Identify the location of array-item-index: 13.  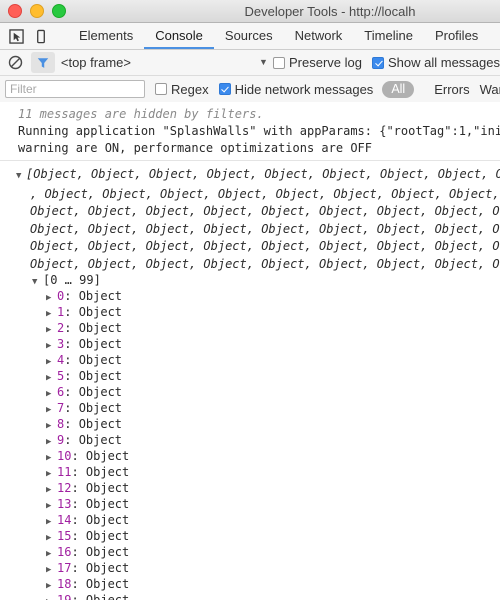
(64, 504).